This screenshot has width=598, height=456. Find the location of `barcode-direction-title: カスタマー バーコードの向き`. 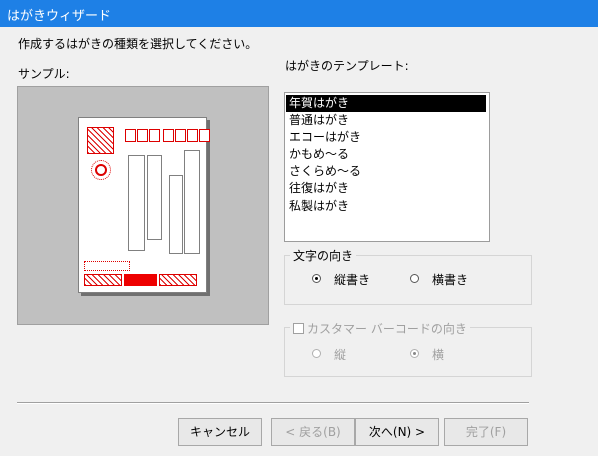

barcode-direction-title: カスタマー バーコードの向き is located at coordinates (387, 329).